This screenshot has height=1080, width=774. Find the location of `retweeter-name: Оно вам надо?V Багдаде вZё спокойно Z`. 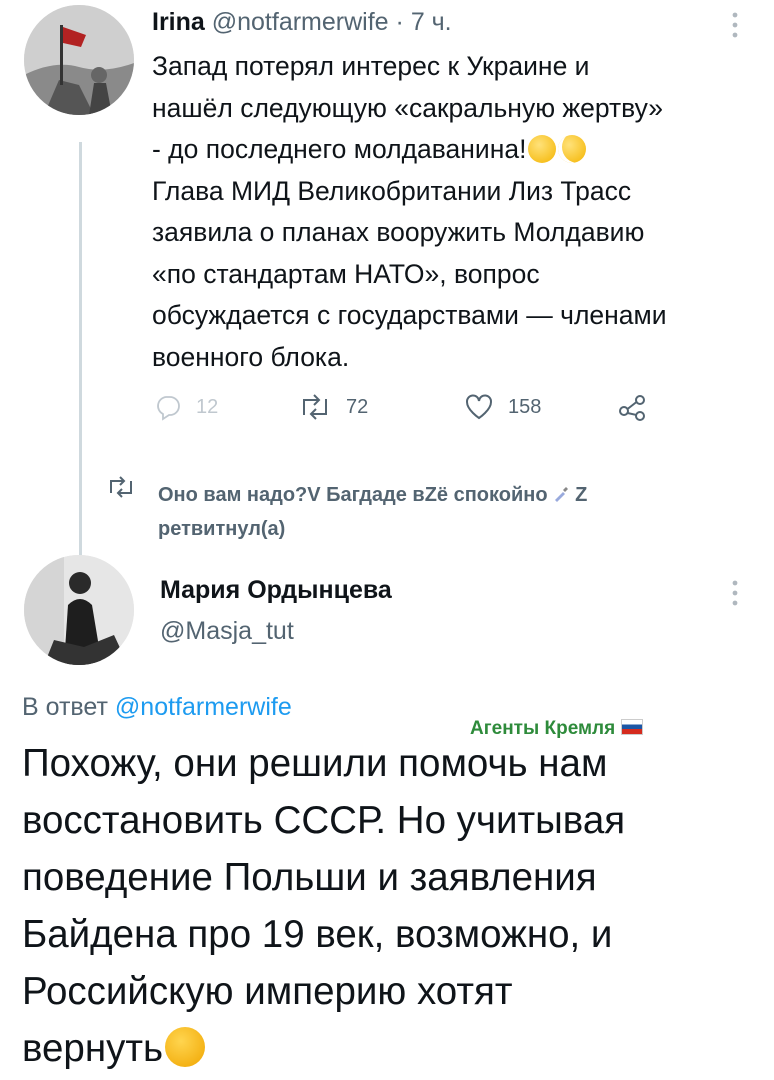

retweeter-name: Оно вам надо?V Багдаде вZё спокойно Z is located at coordinates (372, 495).